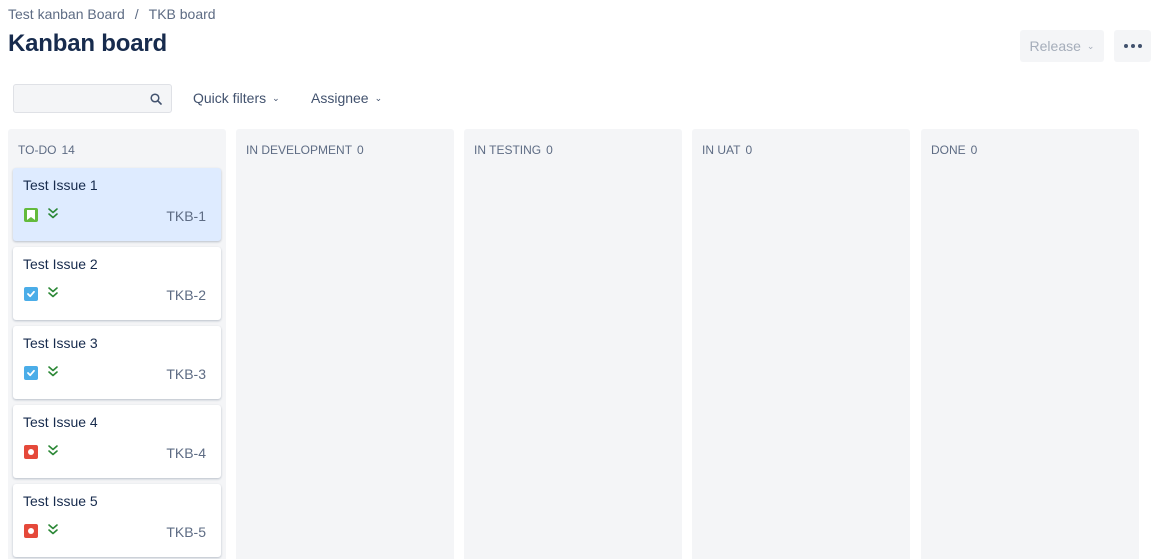 This screenshot has height=559, width=1158. Describe the element at coordinates (186, 295) in the screenshot. I see `issue-key: TKB-2` at that location.